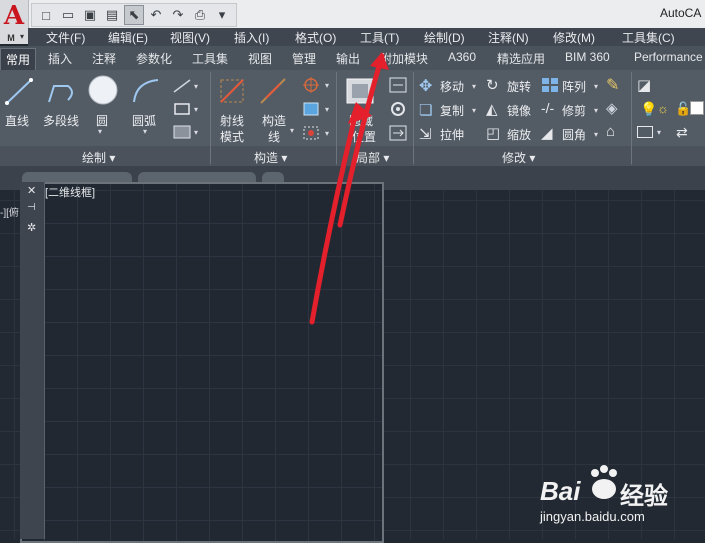 The height and width of the screenshot is (543, 705). I want to click on watermark-url: jingyan.baidu.com, so click(592, 516).